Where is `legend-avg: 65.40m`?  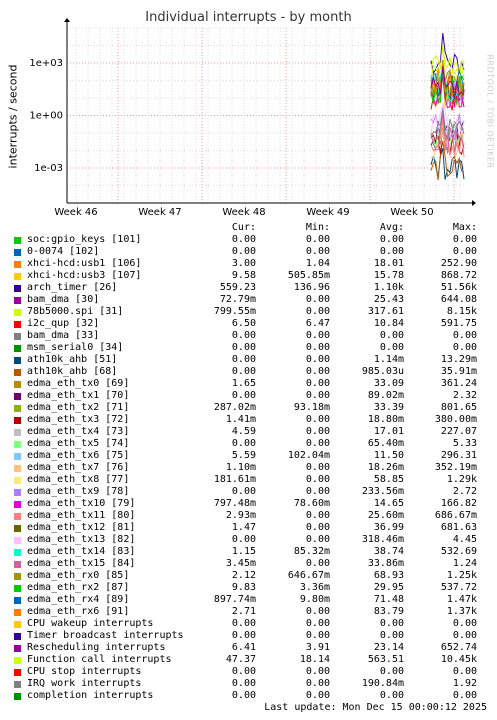 legend-avg: 65.40m is located at coordinates (385, 443).